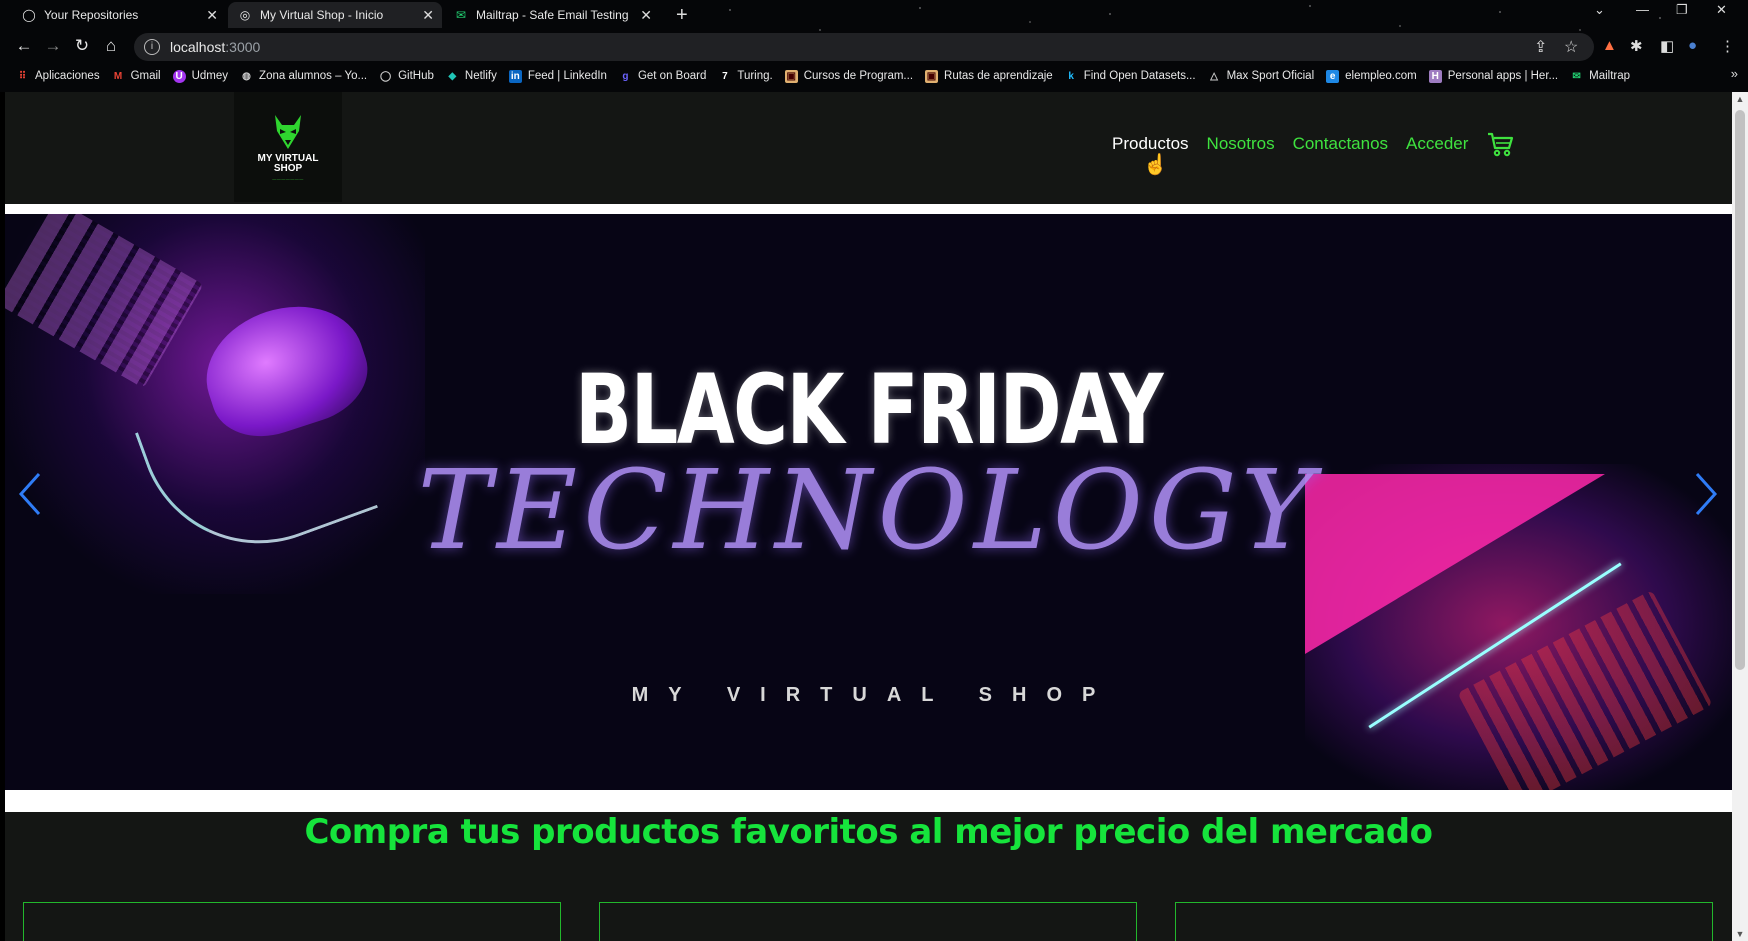  What do you see at coordinates (864, 47) in the screenshot?
I see `address-bar: i localhost:3000 ⇪ ☆` at bounding box center [864, 47].